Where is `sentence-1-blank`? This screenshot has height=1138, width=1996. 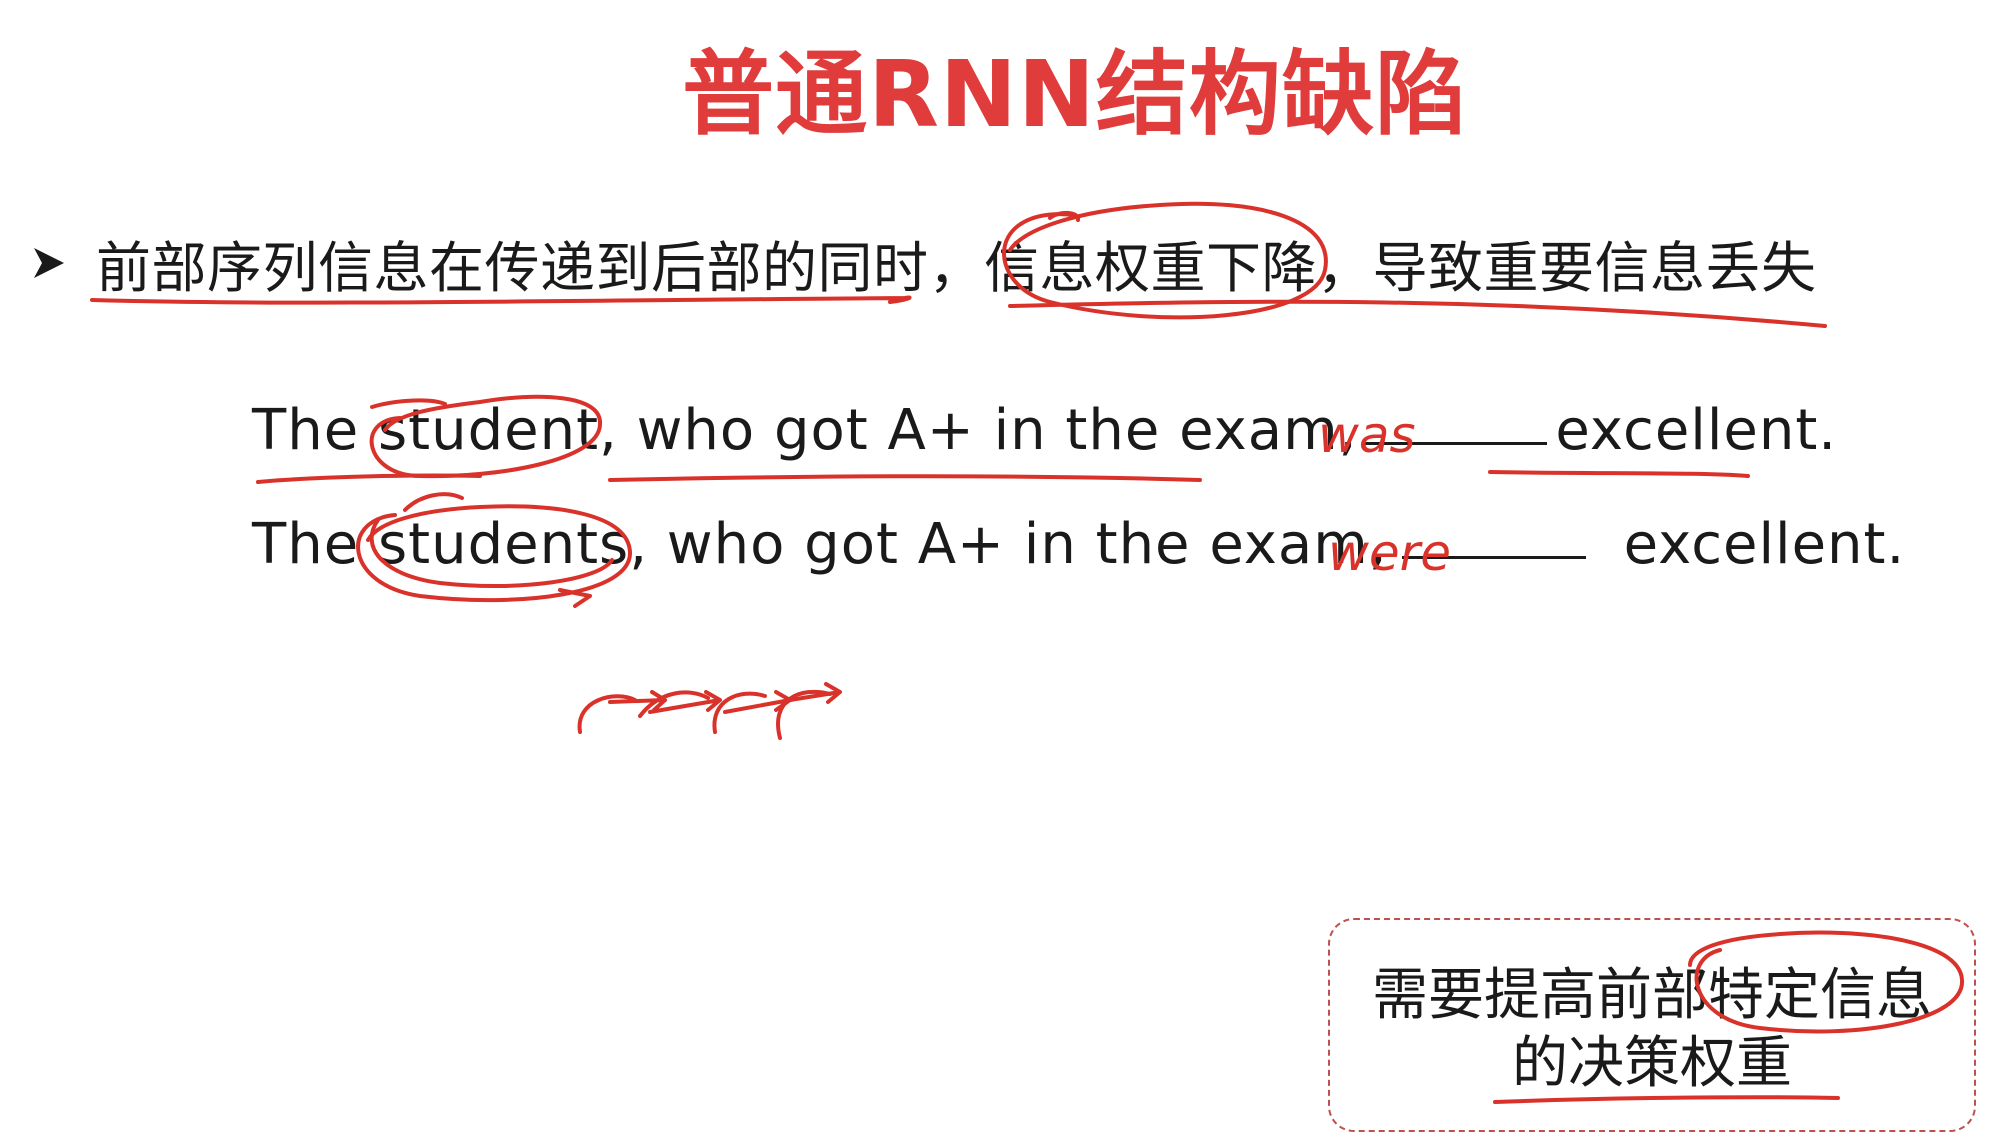 sentence-1-blank is located at coordinates (1456, 443).